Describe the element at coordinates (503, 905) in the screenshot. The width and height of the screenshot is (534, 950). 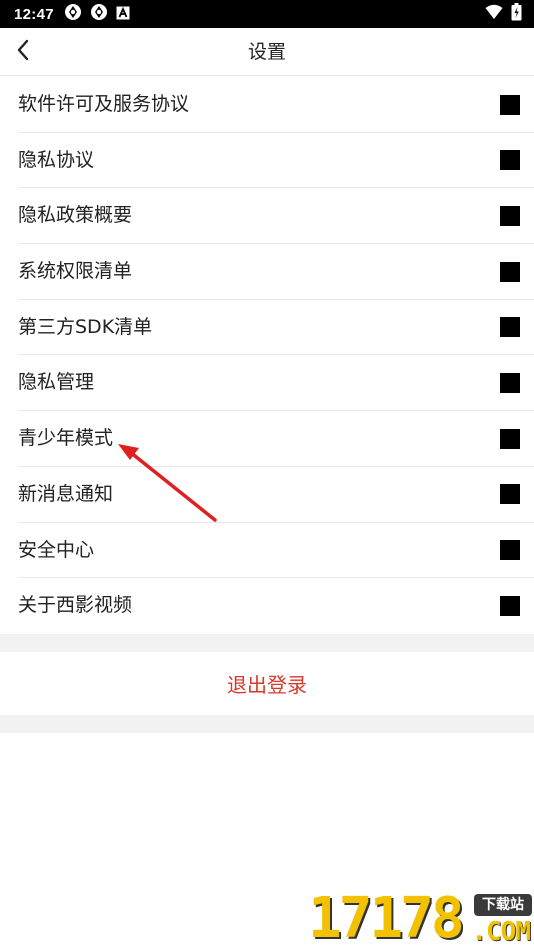
I see `watermark-badge: 下载站` at that location.